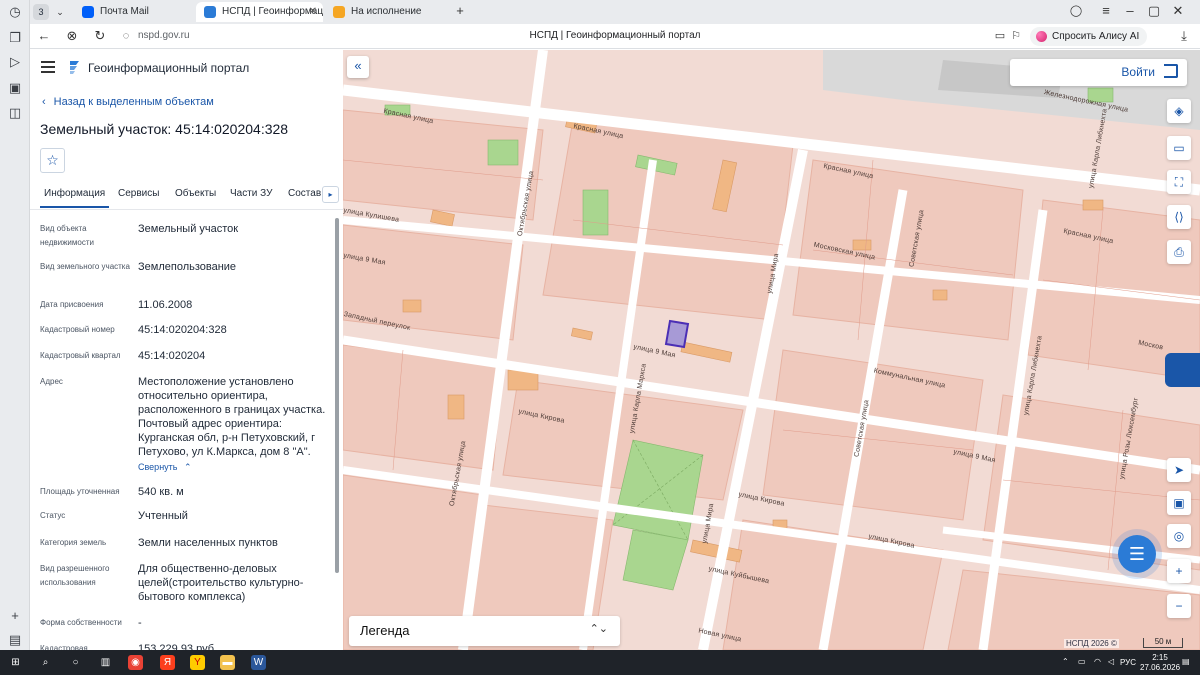 Image resolution: width=1200 pixels, height=675 pixels. I want to click on collapse-panel-icon: «, so click(358, 67).